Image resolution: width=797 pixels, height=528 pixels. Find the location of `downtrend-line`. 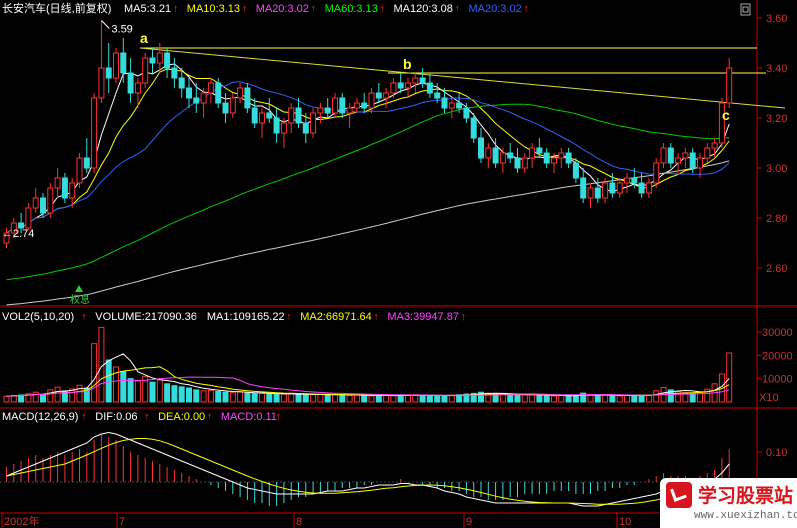

downtrend-line is located at coordinates (462, 78).